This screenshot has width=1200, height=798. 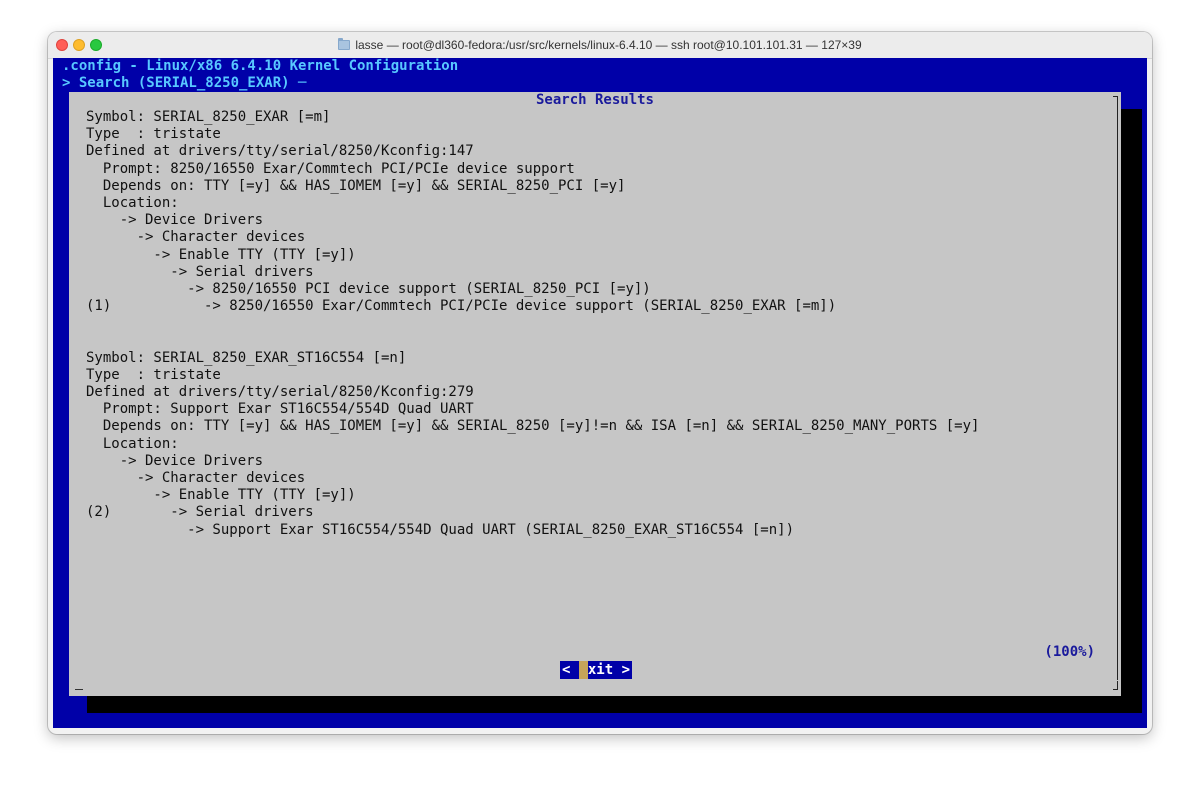 I want to click on dialog-title: Search Results, so click(x=594, y=100).